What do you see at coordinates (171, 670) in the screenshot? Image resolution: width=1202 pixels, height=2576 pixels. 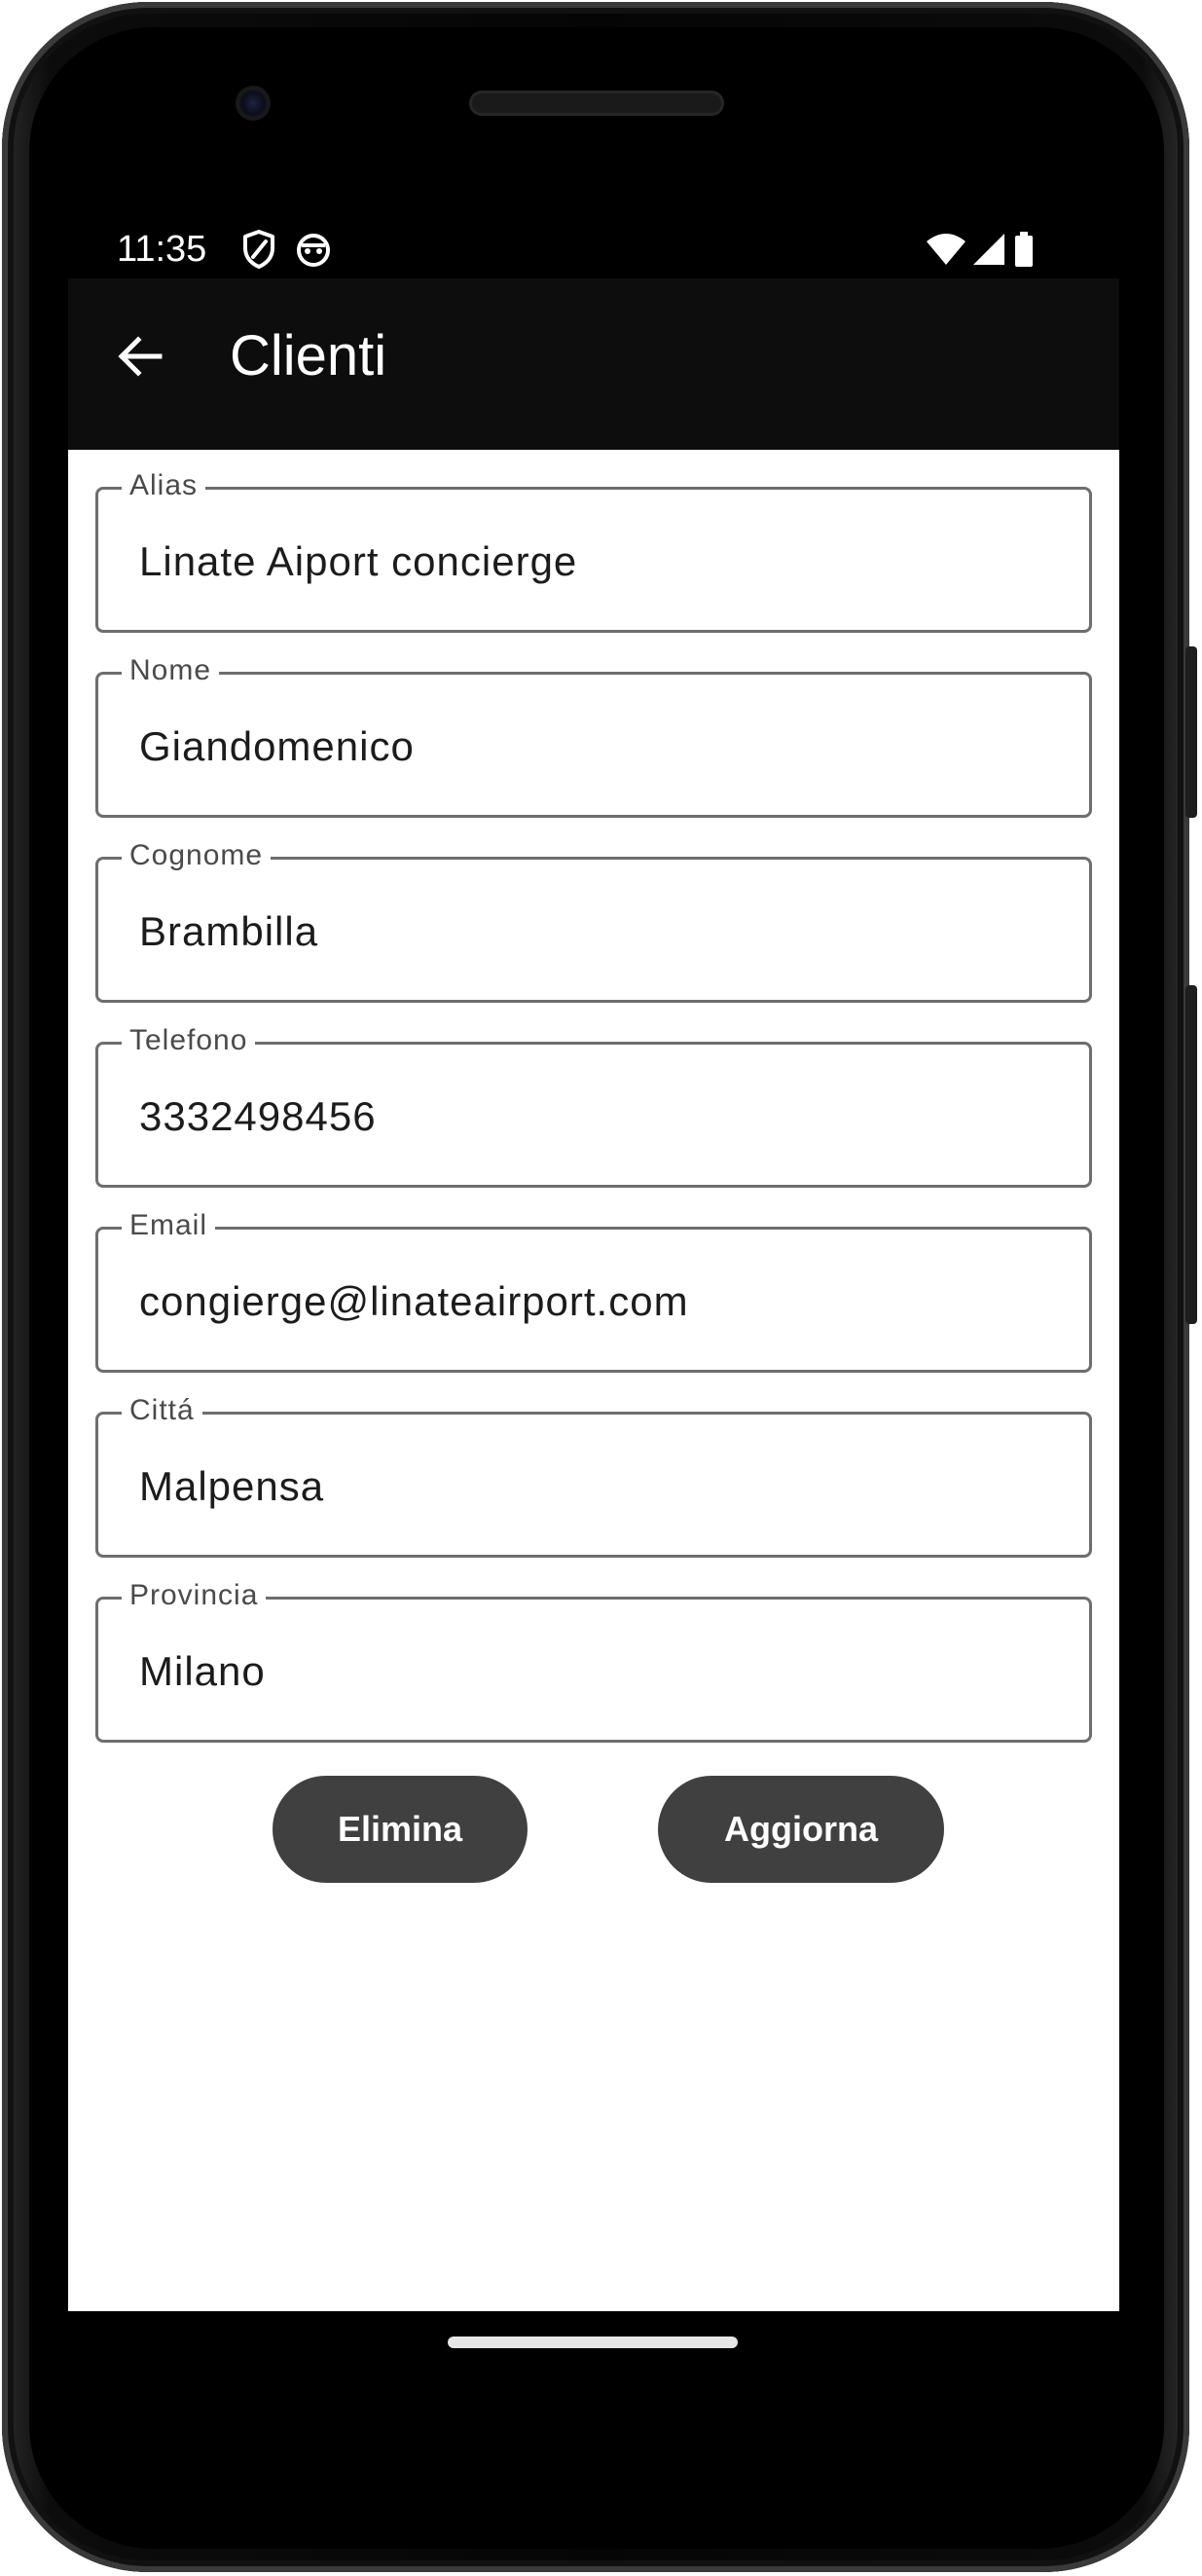 I see `nome-label: Nome` at bounding box center [171, 670].